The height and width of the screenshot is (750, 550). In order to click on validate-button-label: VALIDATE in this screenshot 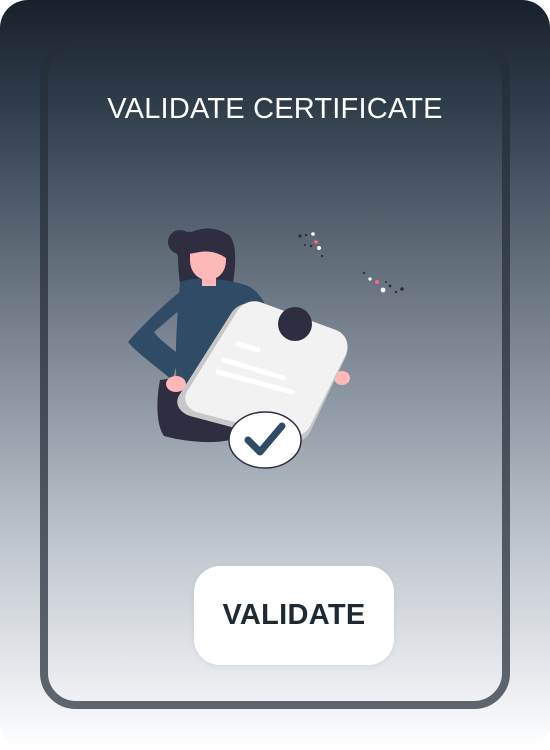, I will do `click(294, 615)`.